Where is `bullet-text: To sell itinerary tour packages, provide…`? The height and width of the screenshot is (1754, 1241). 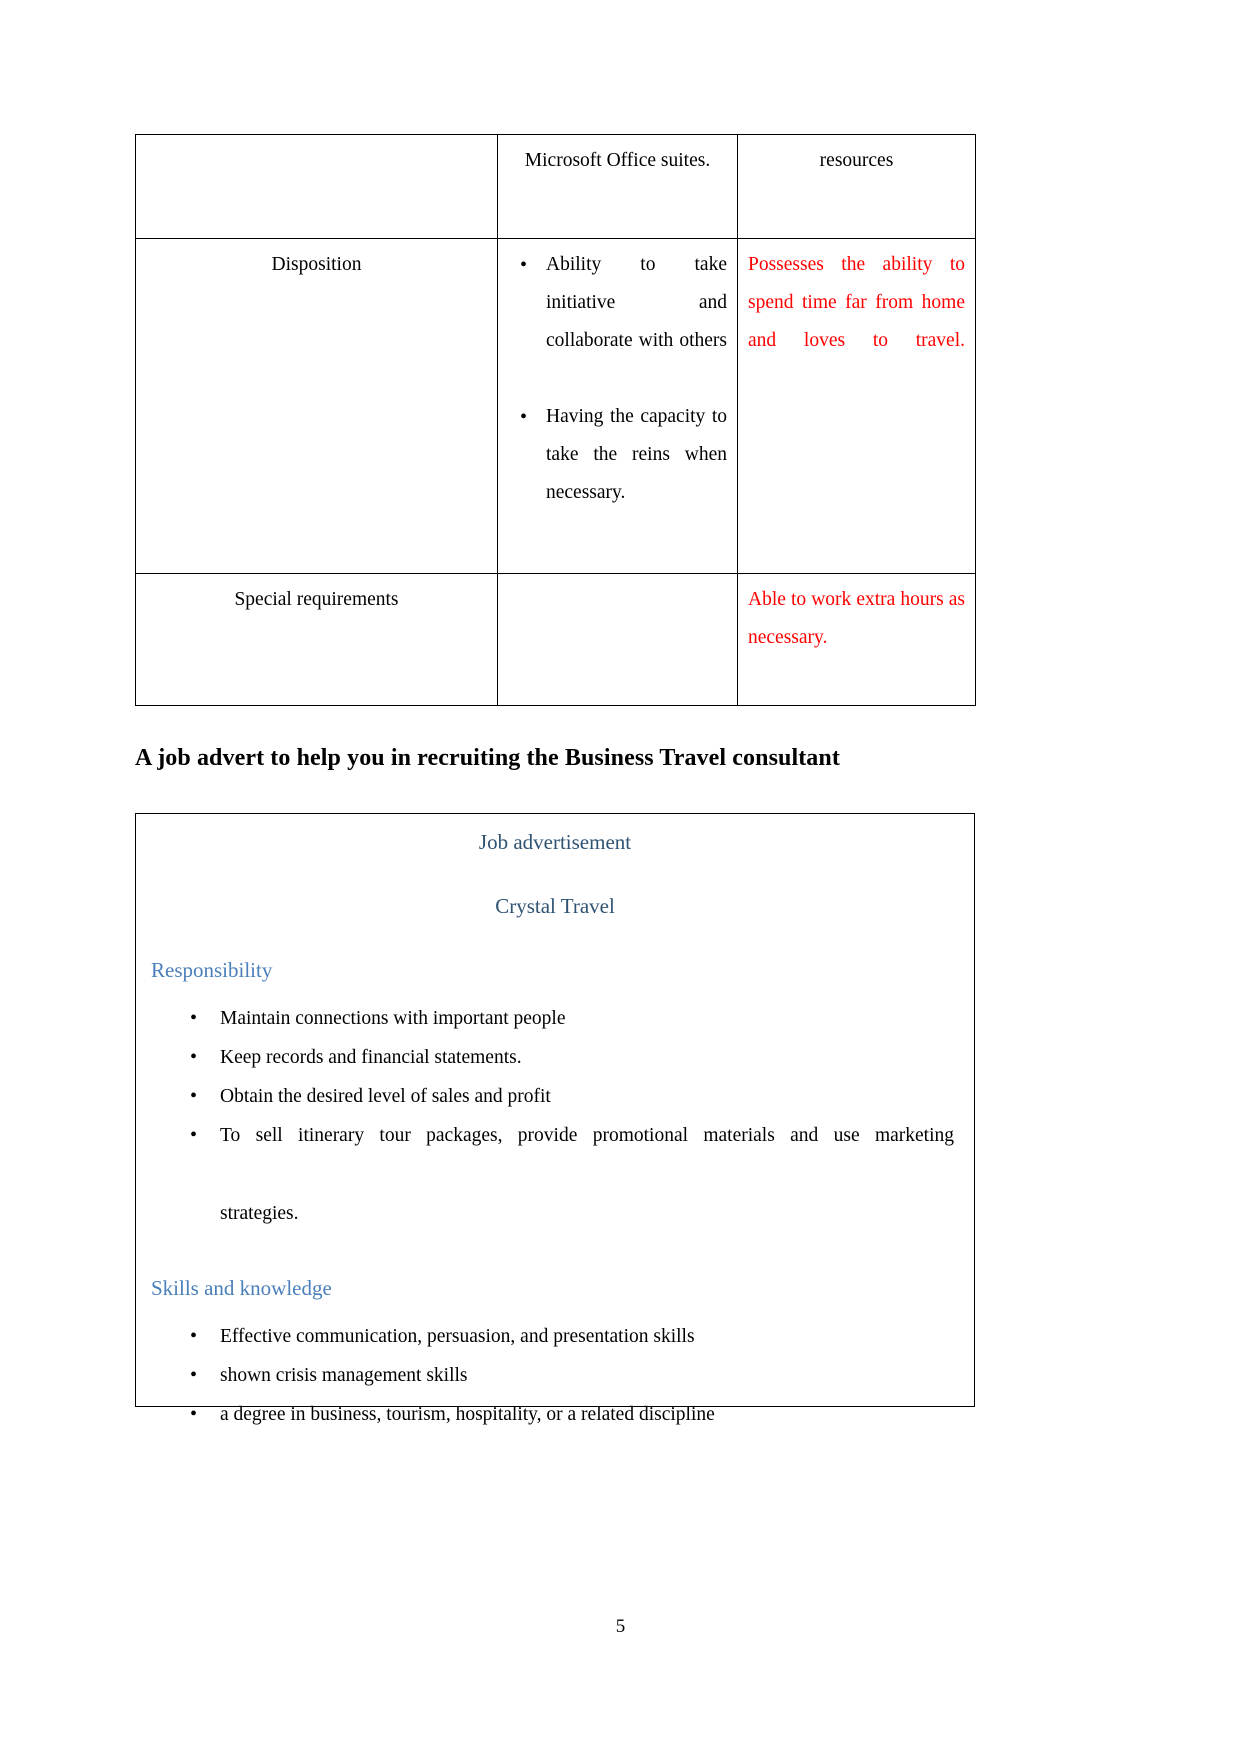 bullet-text: To sell itinerary tour packages, provide… is located at coordinates (587, 1135).